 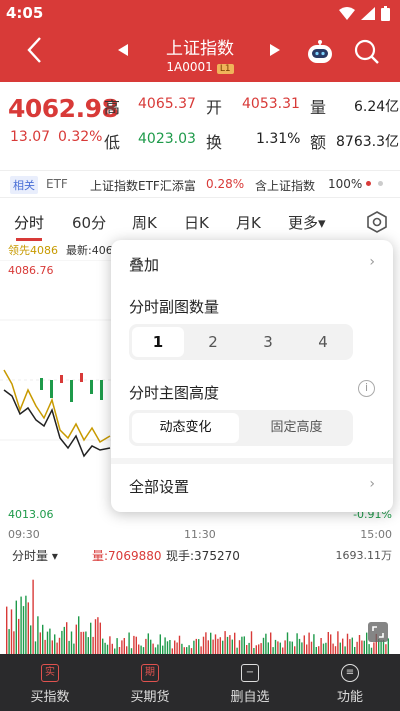 I want to click on volume-current: 现手:375270, so click(x=203, y=556).